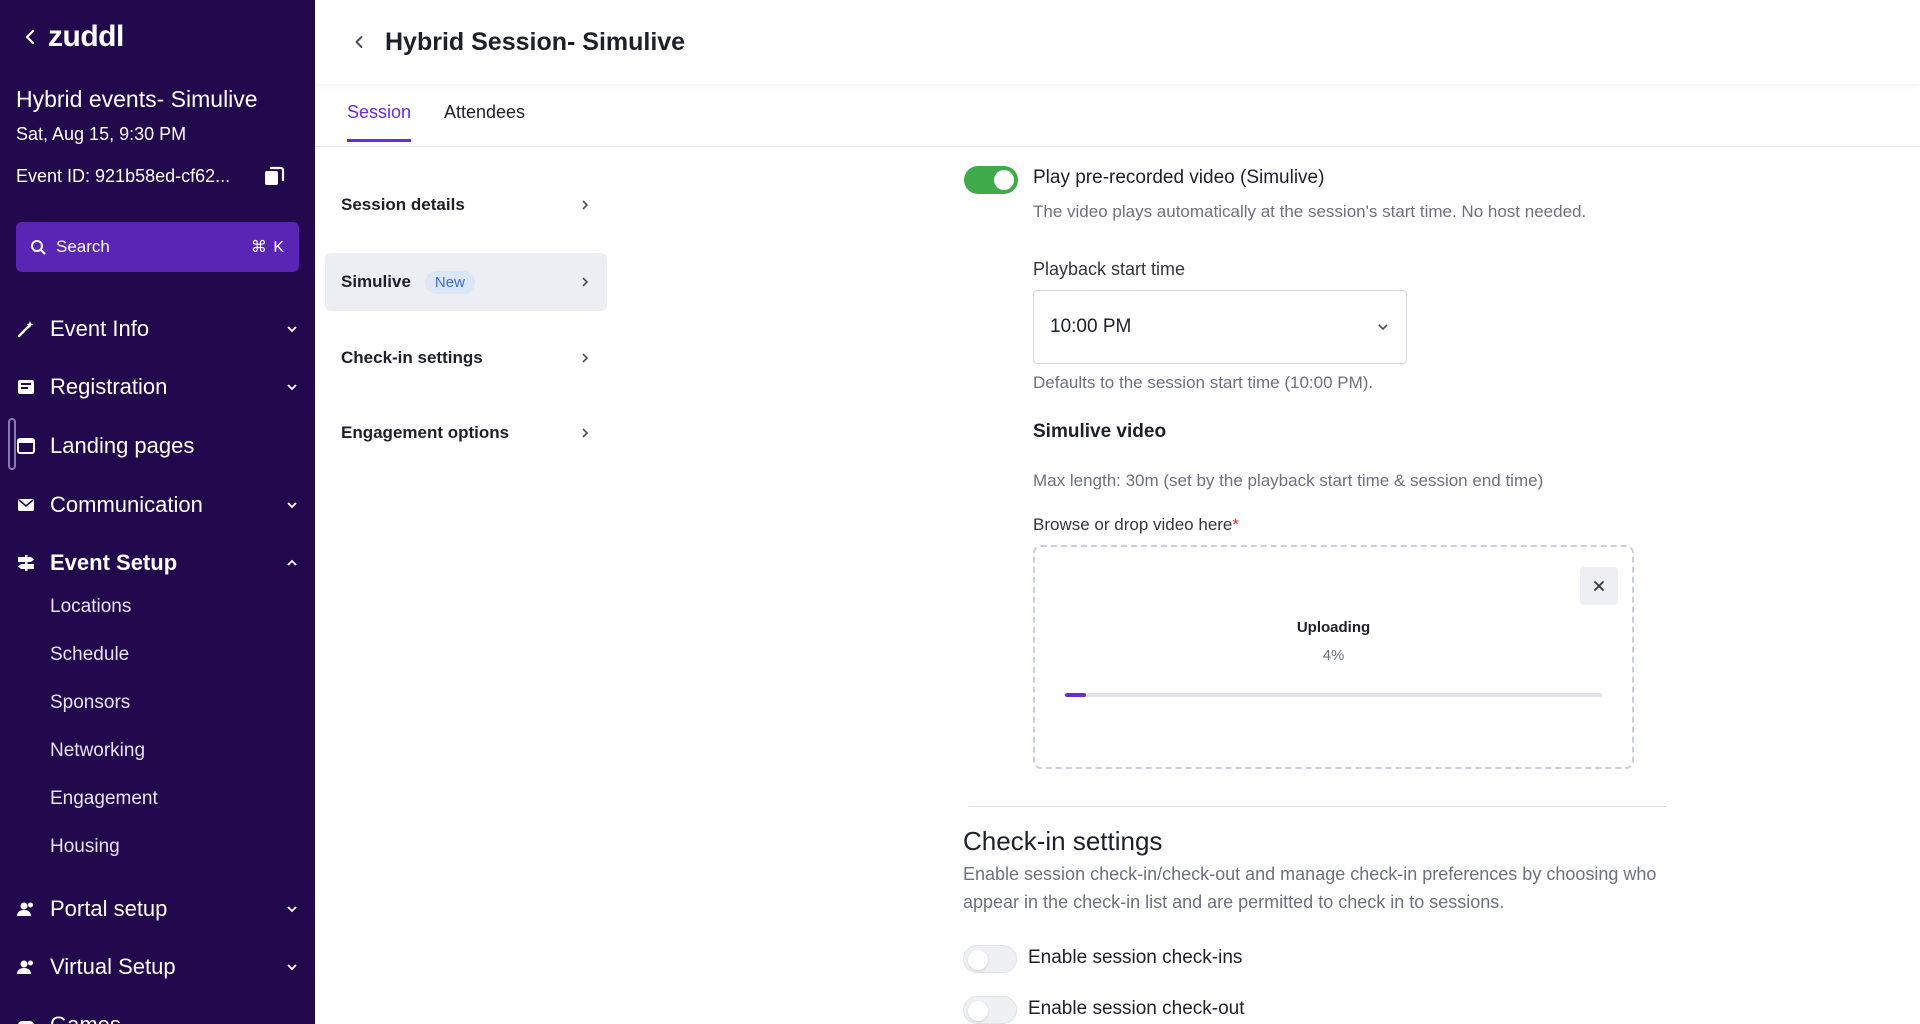 The height and width of the screenshot is (1024, 1920). Describe the element at coordinates (97, 751) in the screenshot. I see `sub-item-networking: Networking` at that location.